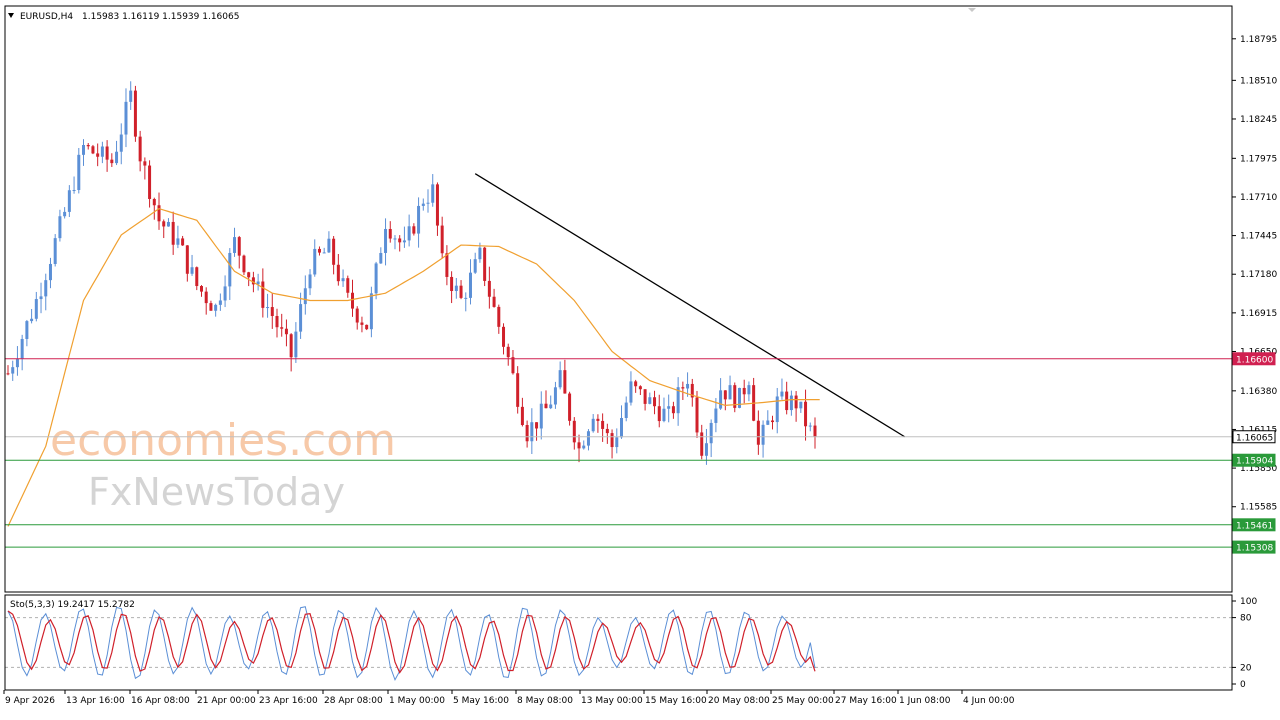  Describe the element at coordinates (1243, 685) in the screenshot. I see `stochastic-tick-label: 0` at that location.